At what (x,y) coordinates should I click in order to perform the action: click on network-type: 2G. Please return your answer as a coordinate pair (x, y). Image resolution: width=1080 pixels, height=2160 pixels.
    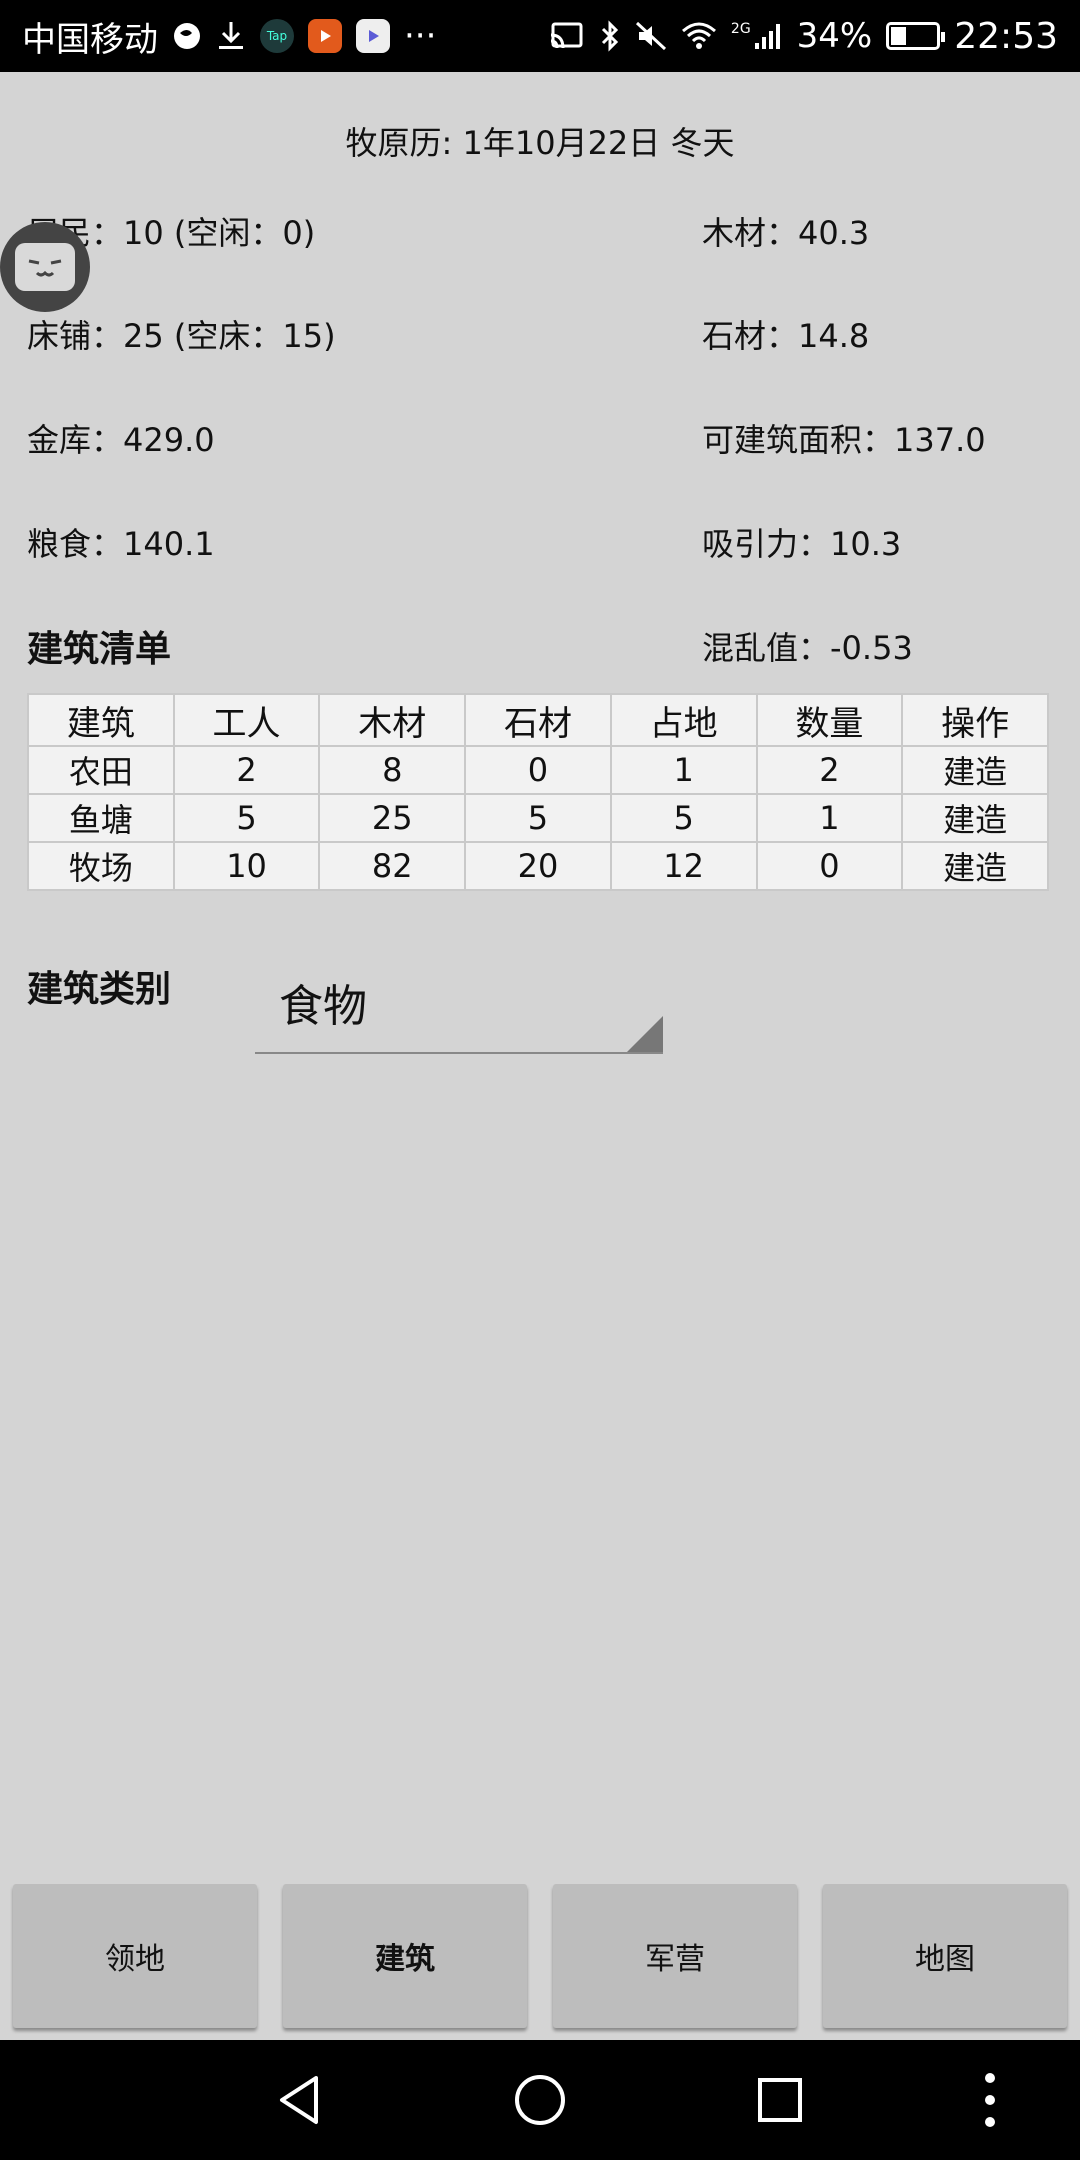
    Looking at the image, I should click on (740, 29).